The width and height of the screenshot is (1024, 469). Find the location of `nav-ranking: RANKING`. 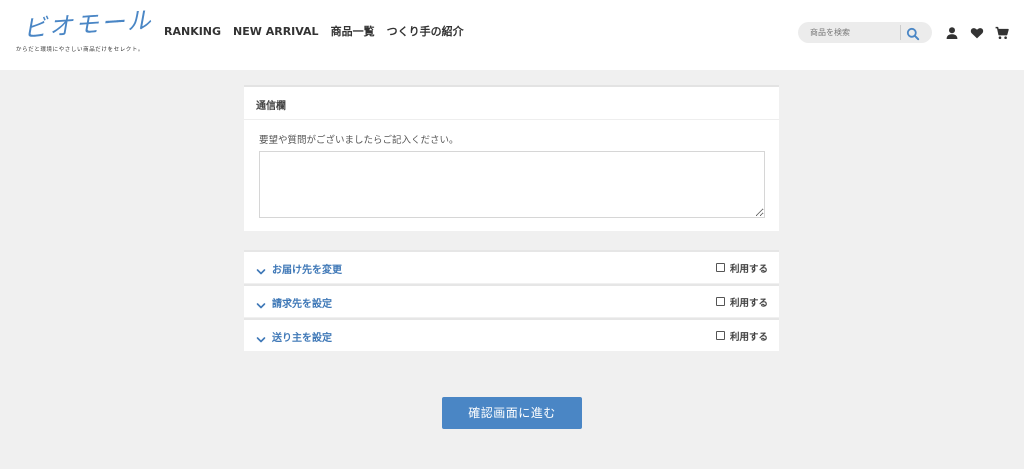

nav-ranking: RANKING is located at coordinates (192, 32).